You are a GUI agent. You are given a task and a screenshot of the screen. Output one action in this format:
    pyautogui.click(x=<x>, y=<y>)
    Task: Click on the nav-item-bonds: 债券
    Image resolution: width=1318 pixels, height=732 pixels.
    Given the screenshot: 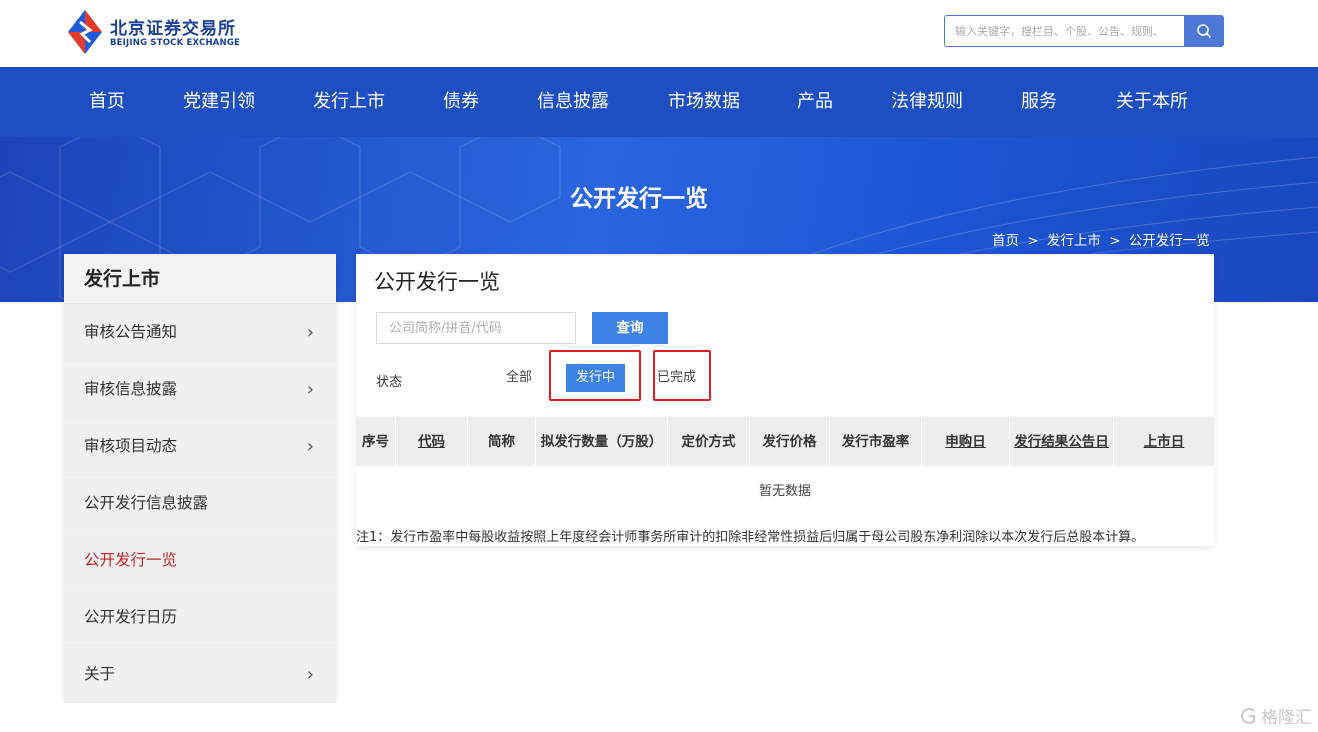 What is the action you would take?
    pyautogui.click(x=461, y=102)
    